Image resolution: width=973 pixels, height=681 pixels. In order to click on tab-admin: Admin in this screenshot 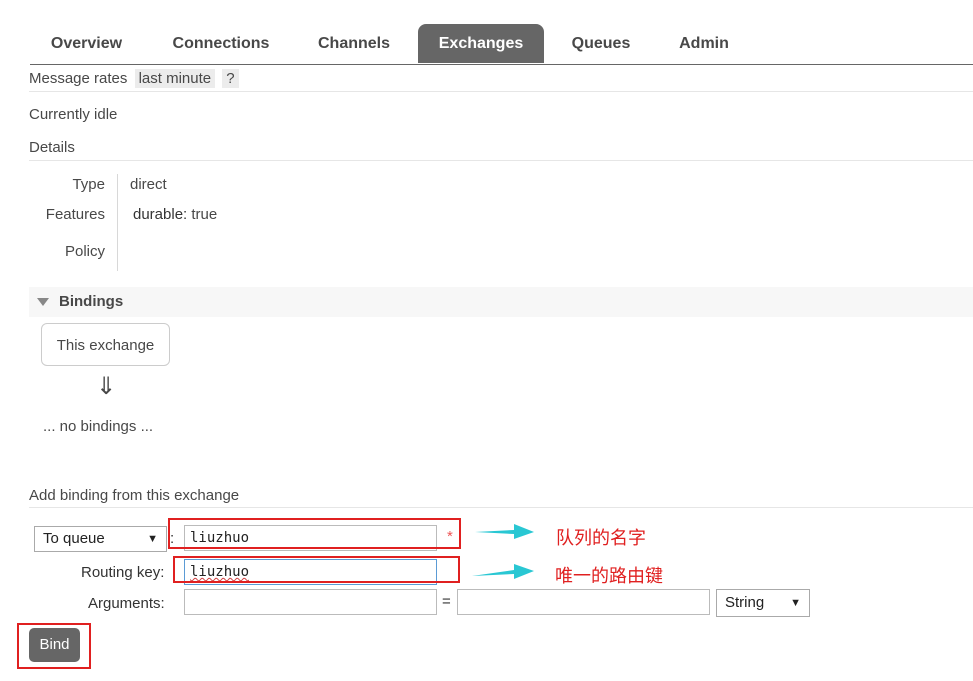, I will do `click(704, 43)`.